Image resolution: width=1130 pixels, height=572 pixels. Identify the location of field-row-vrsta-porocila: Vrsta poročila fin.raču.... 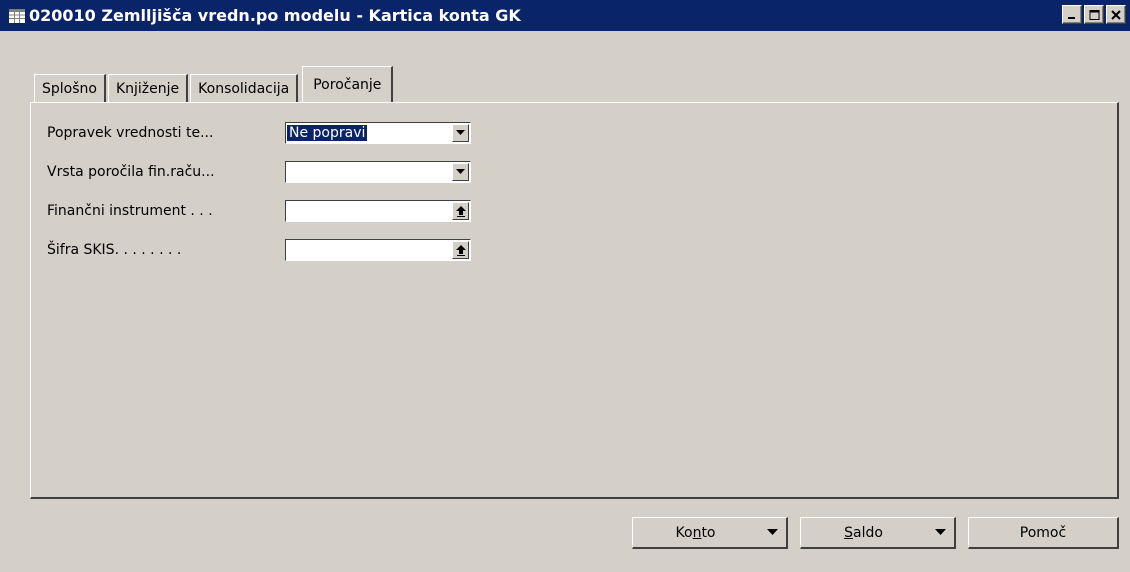
(259, 172).